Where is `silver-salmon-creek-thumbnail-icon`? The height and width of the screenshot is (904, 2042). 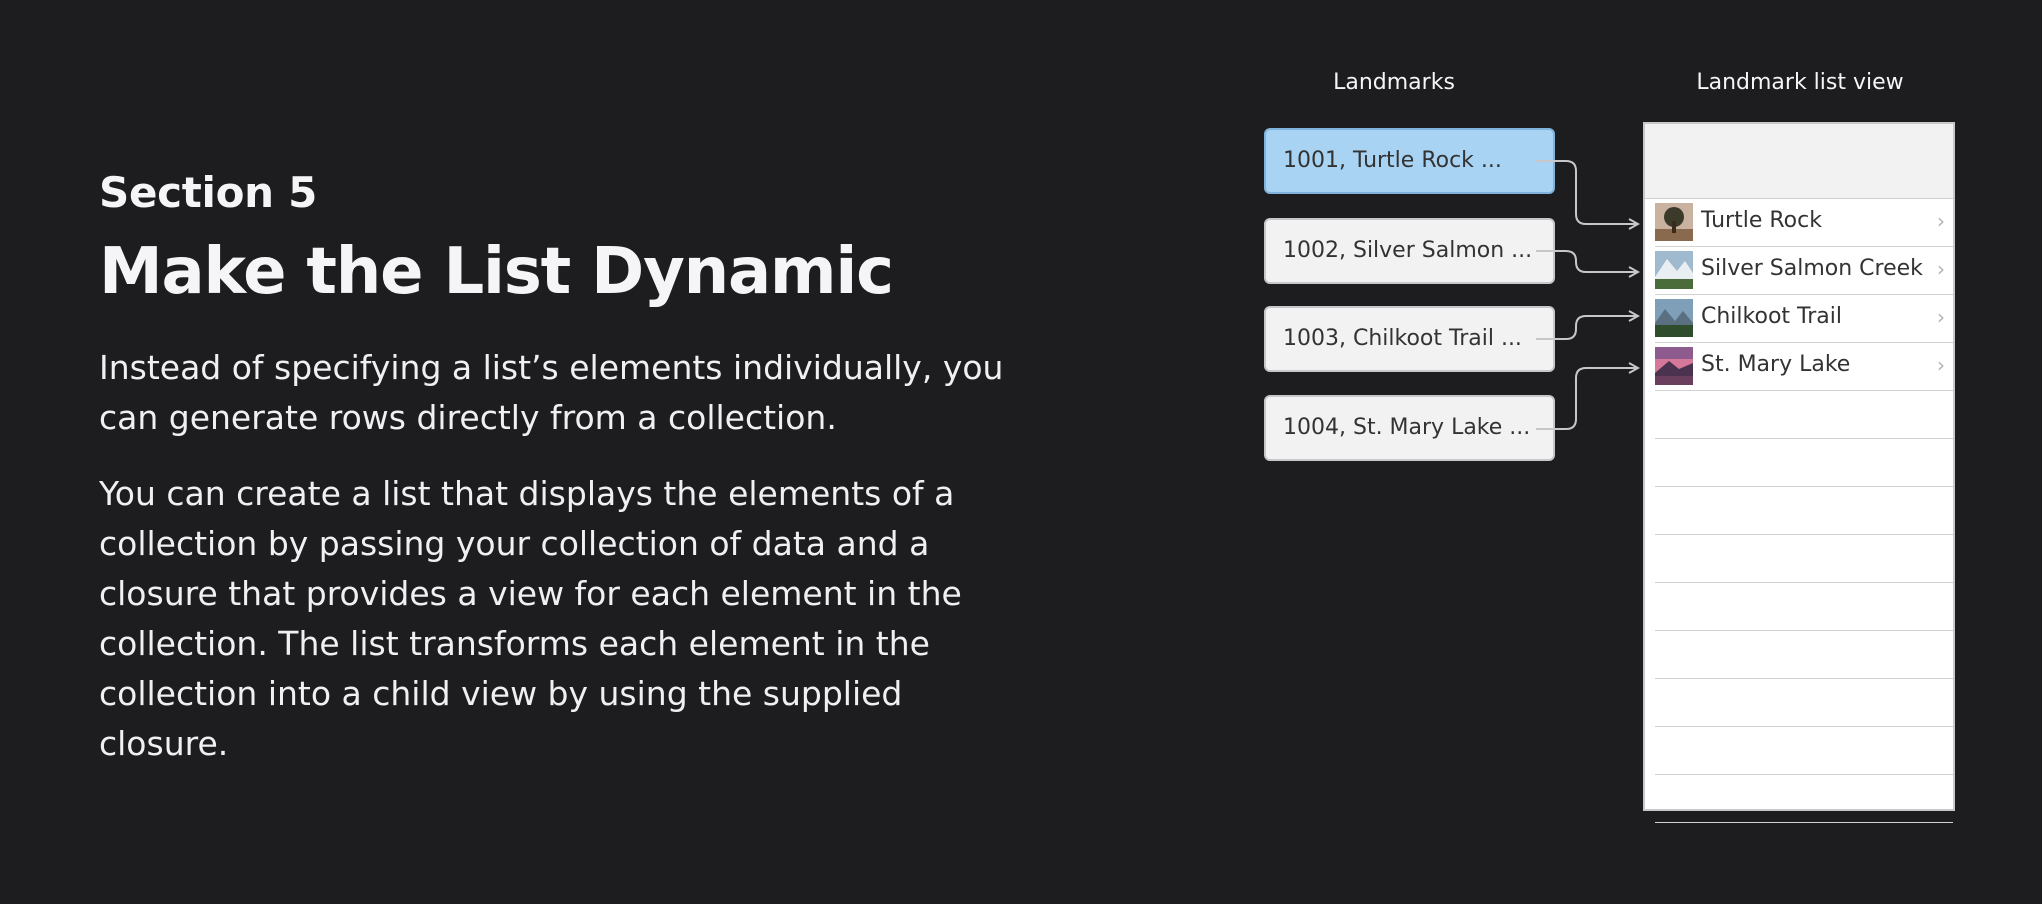 silver-salmon-creek-thumbnail-icon is located at coordinates (1674, 270).